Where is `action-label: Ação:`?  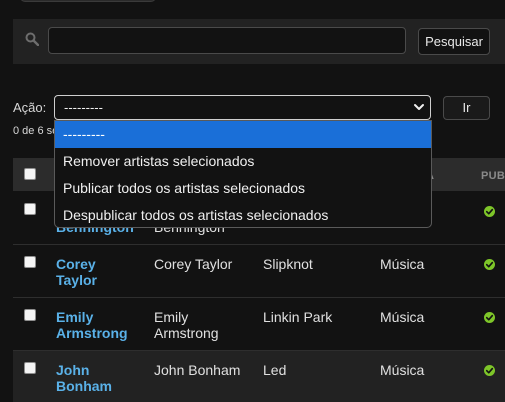
action-label: Ação: is located at coordinates (30, 107).